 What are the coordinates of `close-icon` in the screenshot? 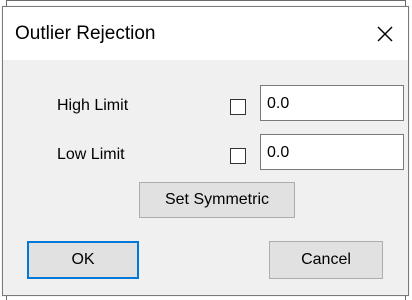 It's located at (385, 33).